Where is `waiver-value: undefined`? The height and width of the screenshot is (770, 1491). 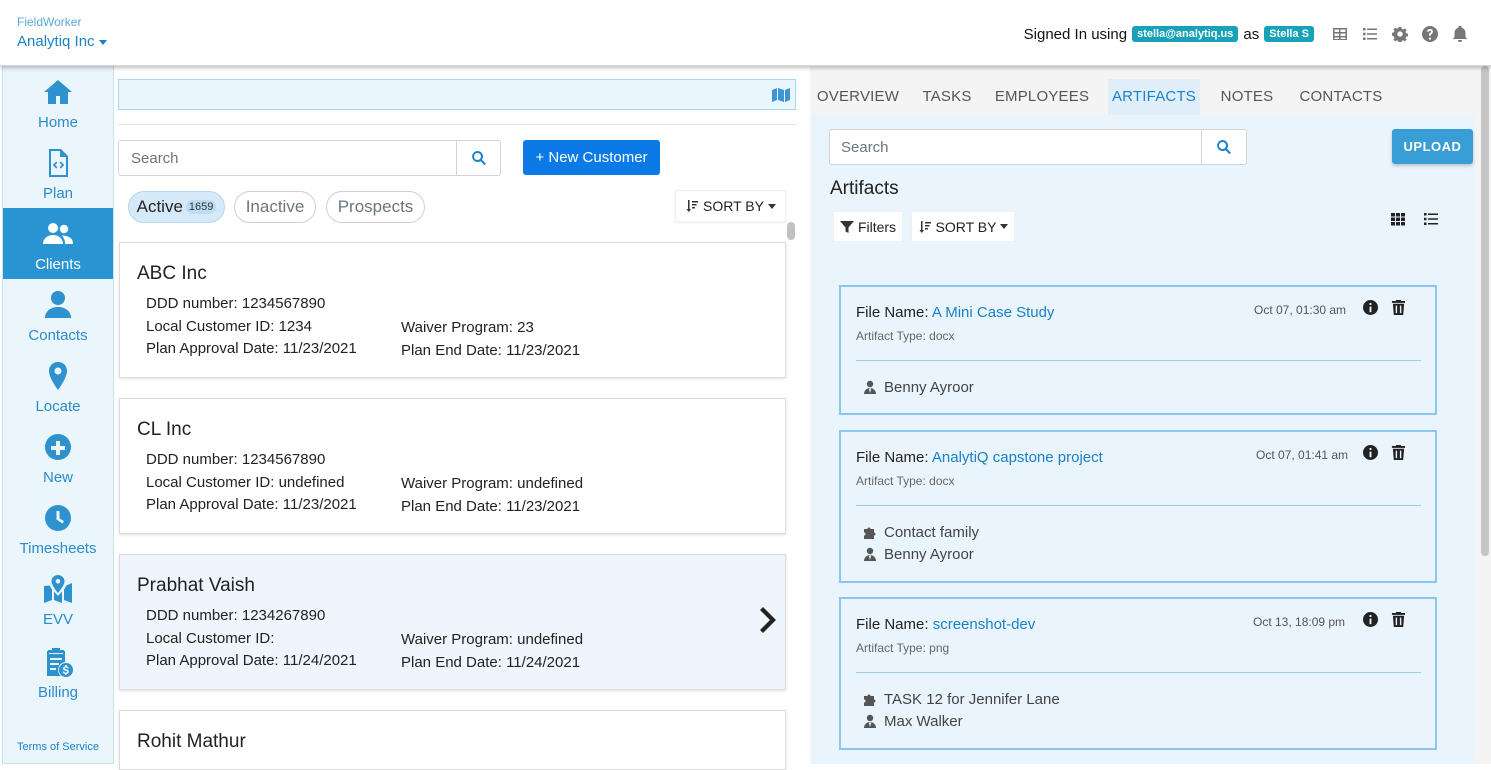
waiver-value: undefined is located at coordinates (550, 639).